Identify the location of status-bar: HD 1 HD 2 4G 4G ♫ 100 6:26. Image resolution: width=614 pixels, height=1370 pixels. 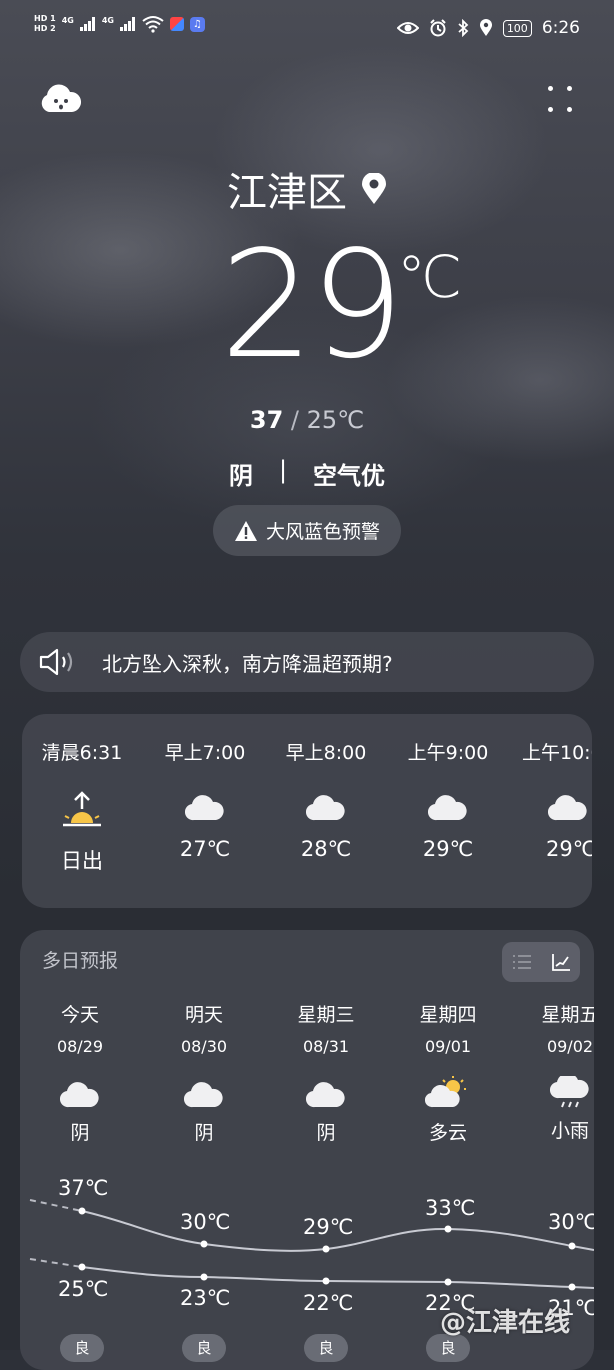
(307, 31).